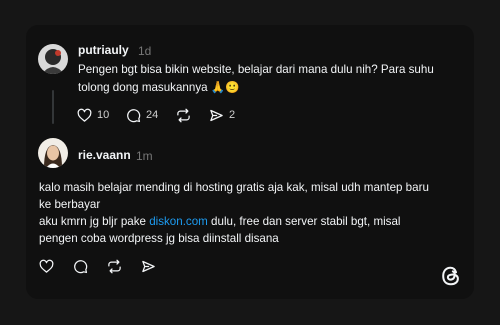  What do you see at coordinates (104, 155) in the screenshot?
I see `reply-username: rie.vaann` at bounding box center [104, 155].